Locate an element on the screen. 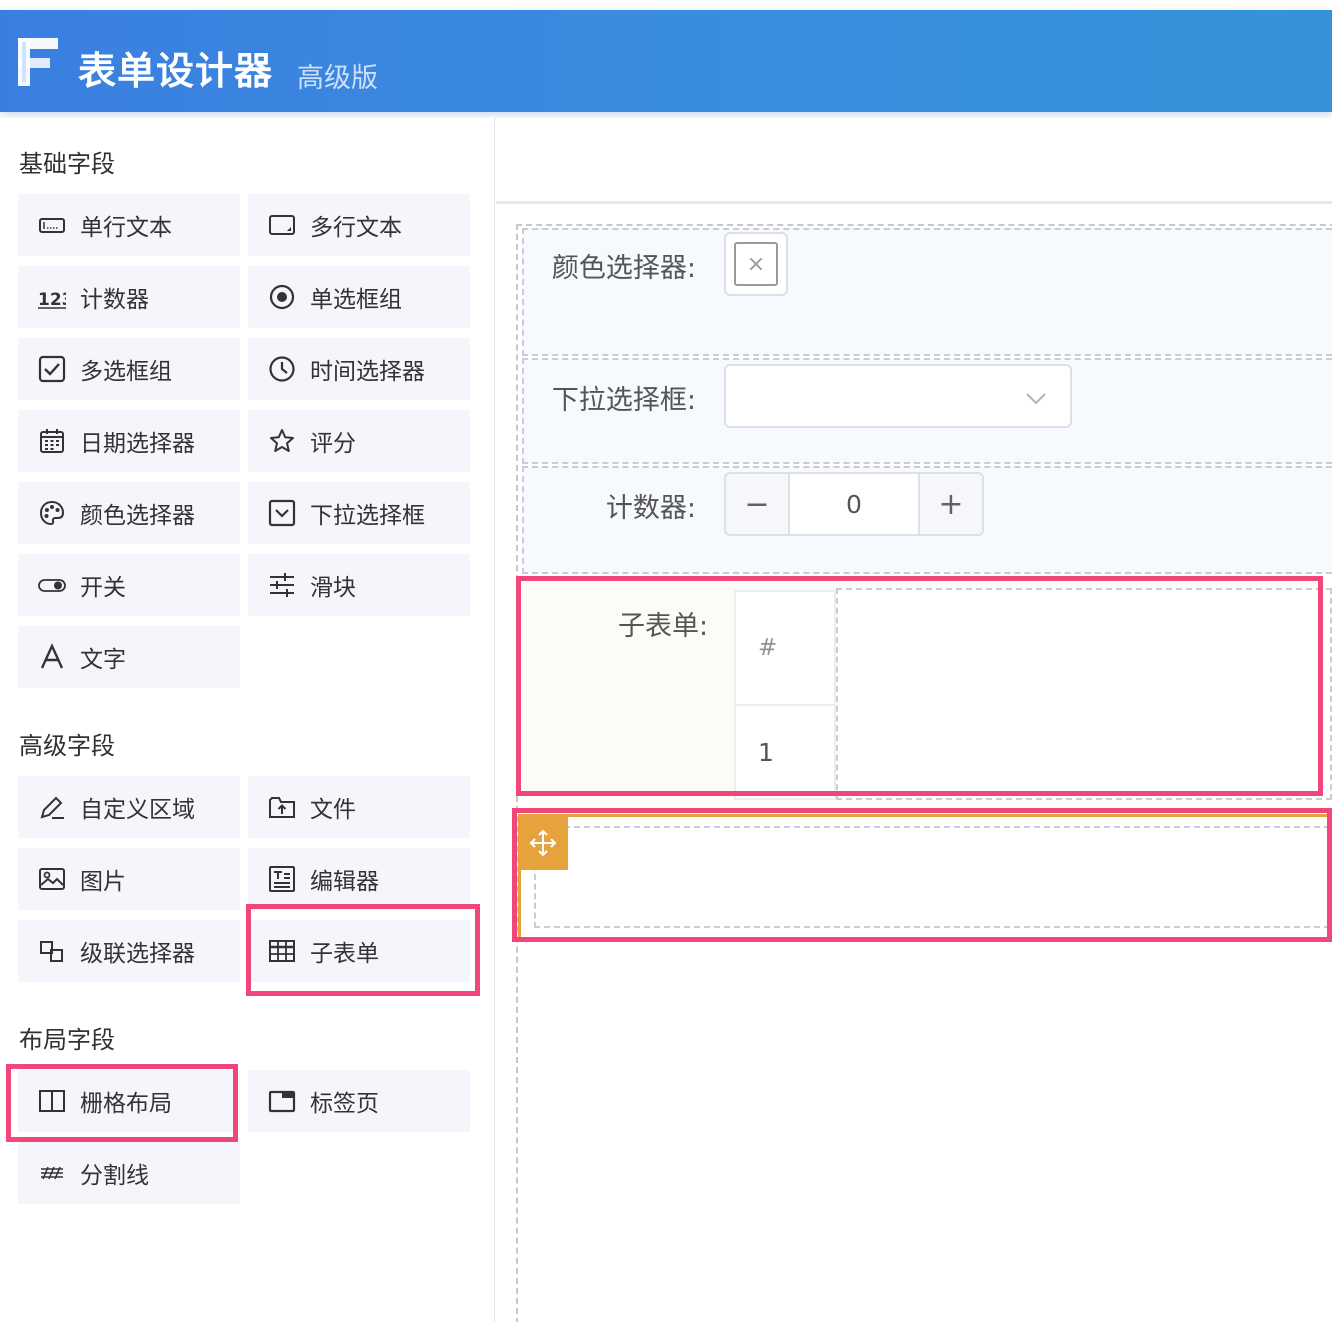 The image size is (1332, 1322). field-custom-area: 自定义区域 is located at coordinates (129, 807).